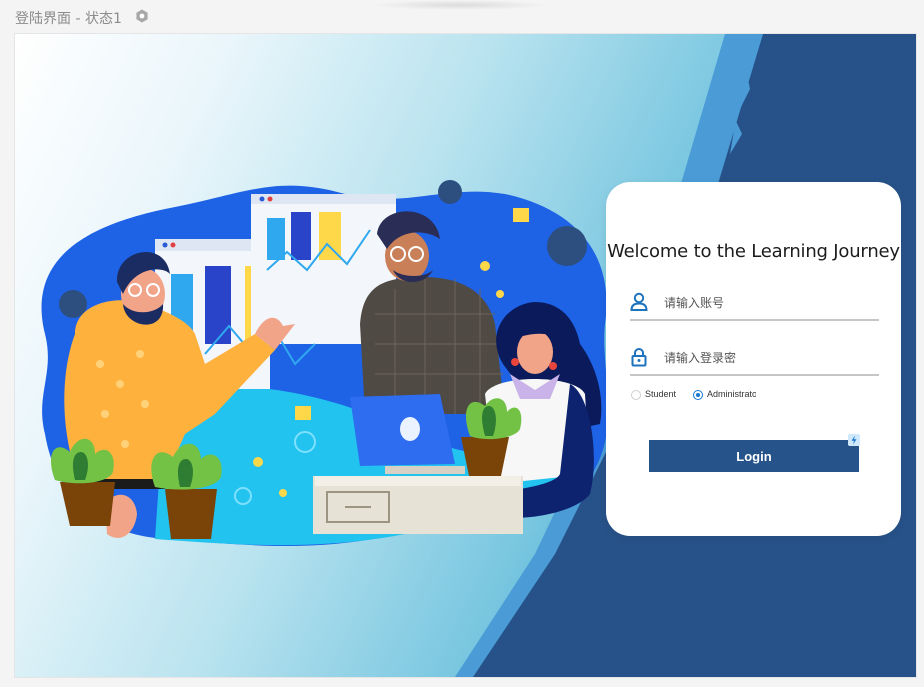 This screenshot has width=924, height=687. What do you see at coordinates (639, 301) in the screenshot?
I see `user-icon` at bounding box center [639, 301].